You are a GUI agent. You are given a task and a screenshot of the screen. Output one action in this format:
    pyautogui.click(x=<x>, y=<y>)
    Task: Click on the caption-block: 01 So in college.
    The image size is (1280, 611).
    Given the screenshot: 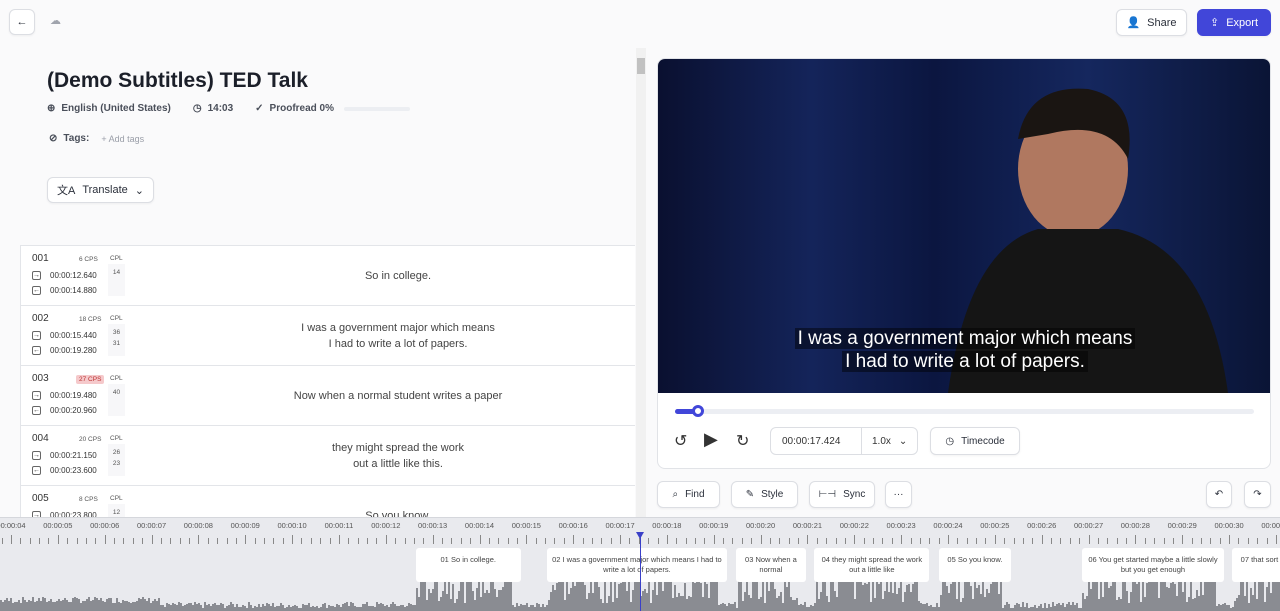 What is the action you would take?
    pyautogui.click(x=468, y=565)
    